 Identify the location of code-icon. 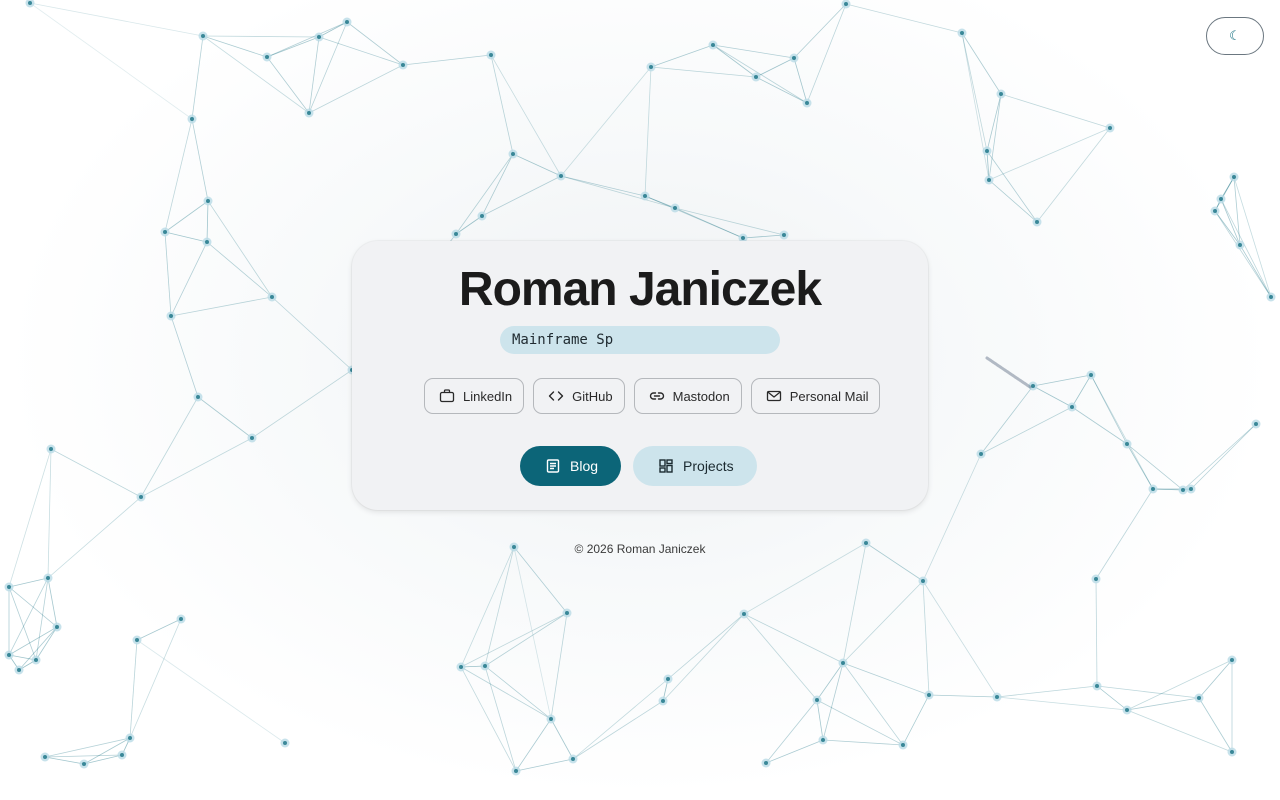
(556, 396).